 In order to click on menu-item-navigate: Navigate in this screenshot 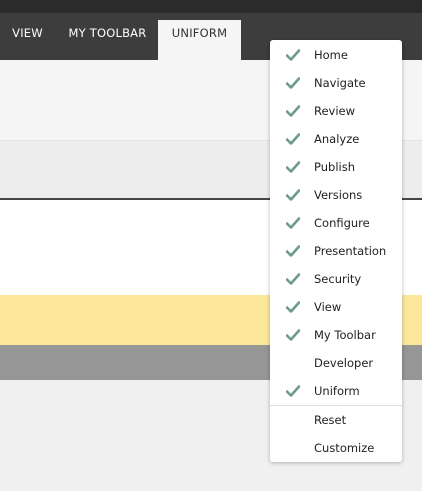, I will do `click(336, 83)`.